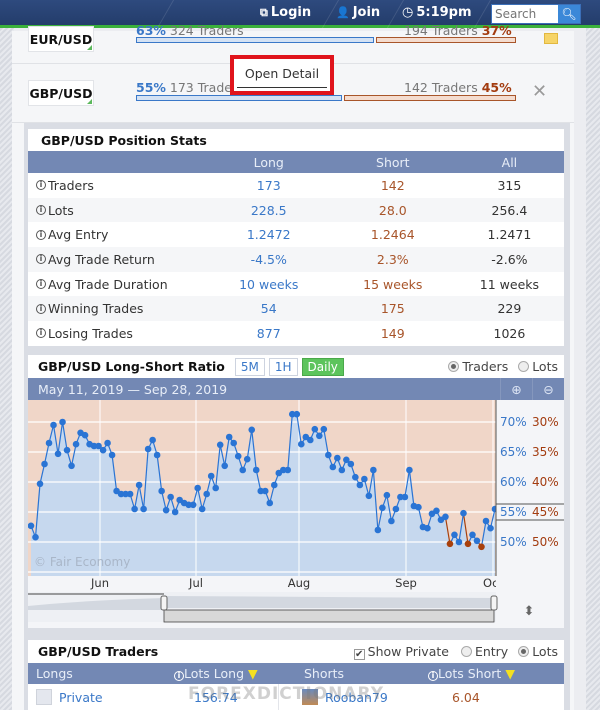 Image resolution: width=600 pixels, height=710 pixels. What do you see at coordinates (61, 93) in the screenshot?
I see `pair-symbol: GBP/USD` at bounding box center [61, 93].